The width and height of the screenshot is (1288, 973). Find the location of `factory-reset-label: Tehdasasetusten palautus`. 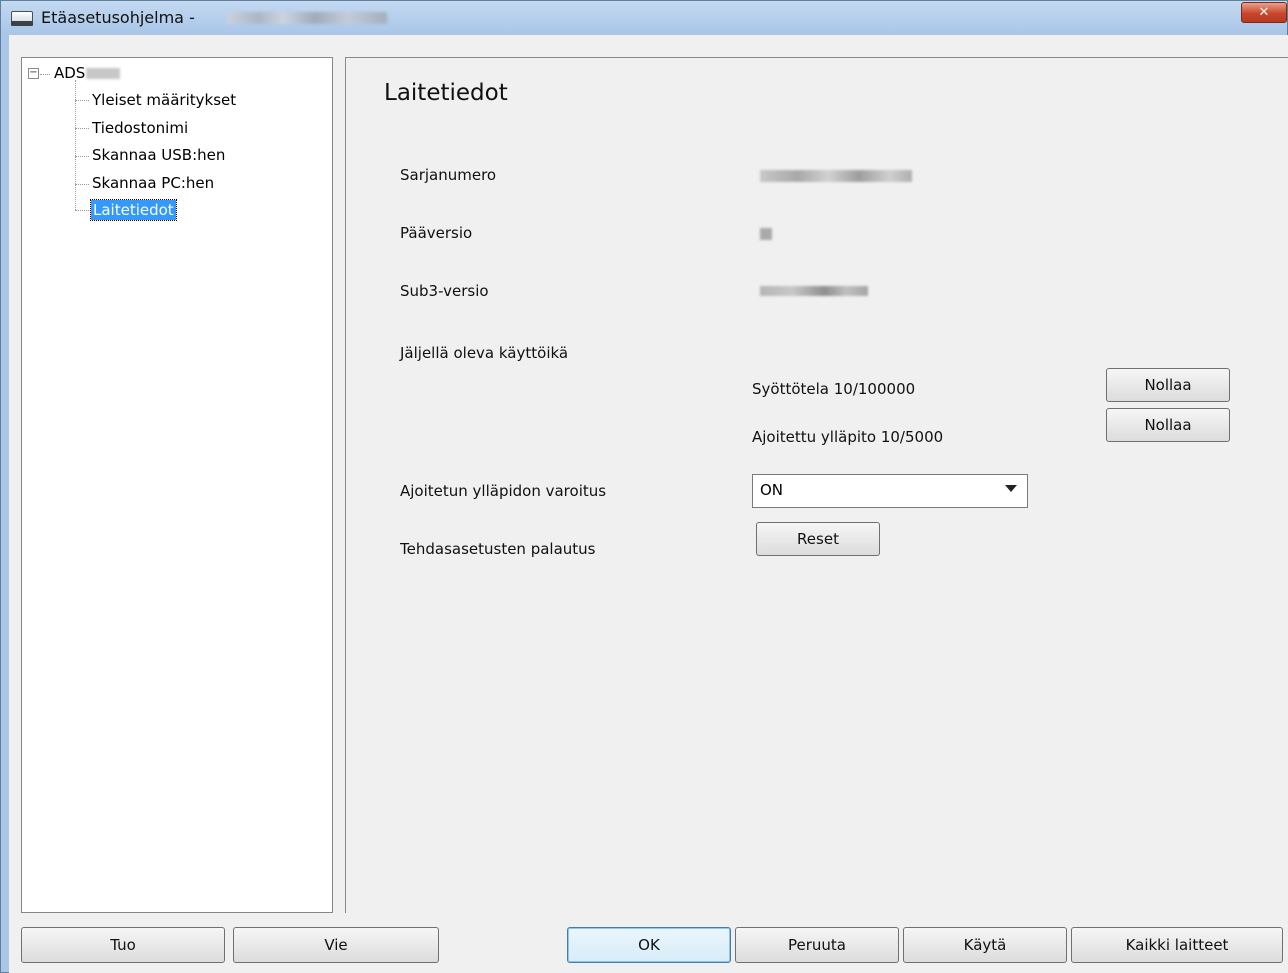

factory-reset-label: Tehdasasetusten palautus is located at coordinates (498, 549).